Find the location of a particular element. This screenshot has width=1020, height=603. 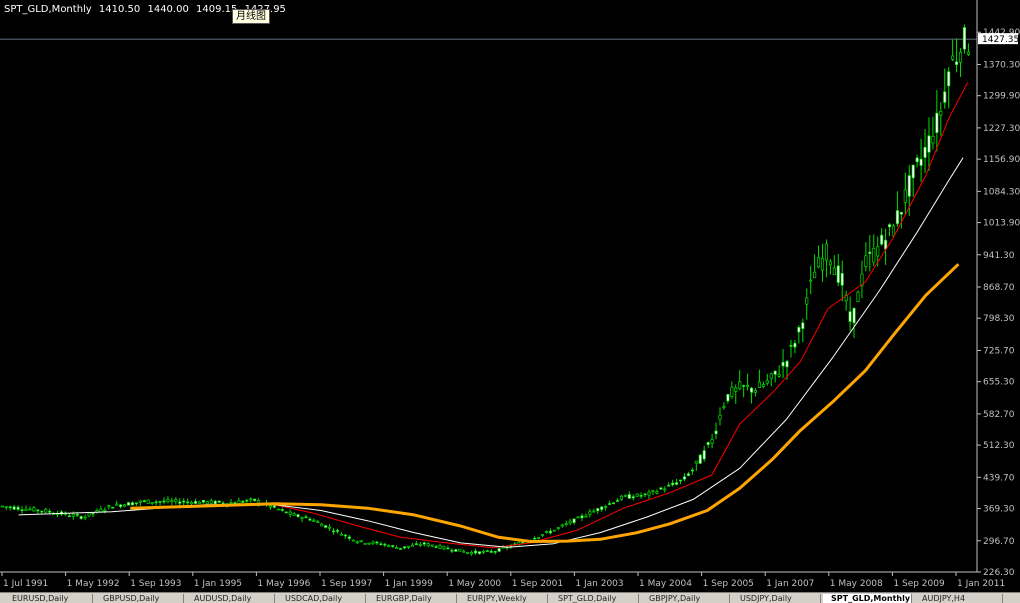

y-tick-label: 512.30 is located at coordinates (999, 446).